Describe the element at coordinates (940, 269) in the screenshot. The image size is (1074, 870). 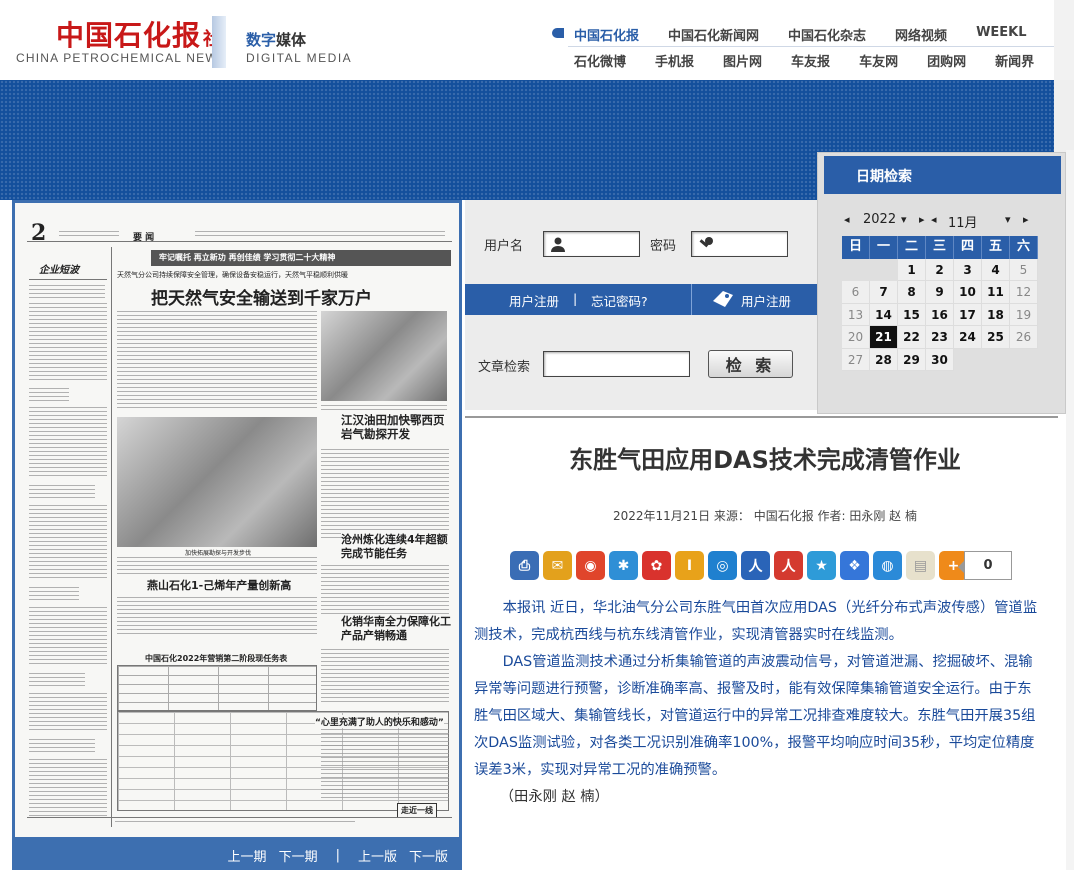
I see `calendar-day: 2` at that location.